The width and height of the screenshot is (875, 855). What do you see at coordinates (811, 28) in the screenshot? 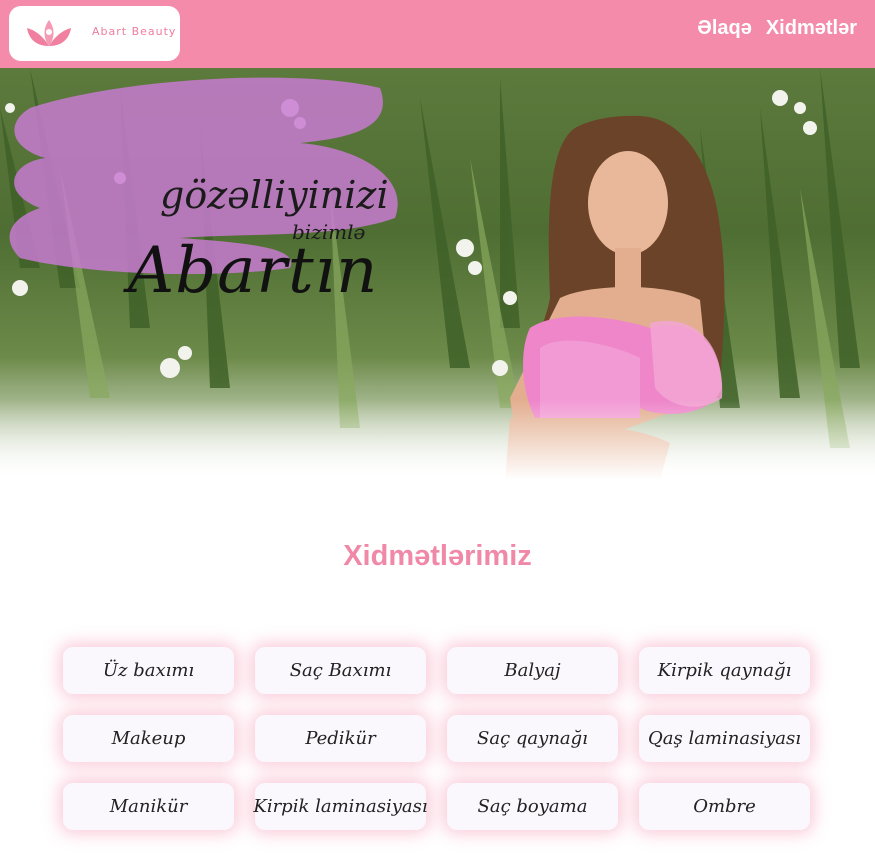
I see `nav-services-link: Xidmətlər` at bounding box center [811, 28].